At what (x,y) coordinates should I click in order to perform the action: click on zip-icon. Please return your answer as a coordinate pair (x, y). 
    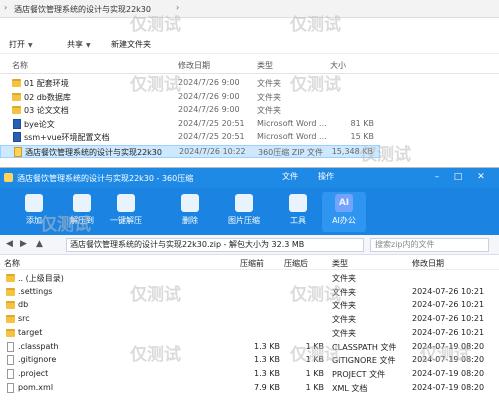
    Looking at the image, I should click on (18, 151).